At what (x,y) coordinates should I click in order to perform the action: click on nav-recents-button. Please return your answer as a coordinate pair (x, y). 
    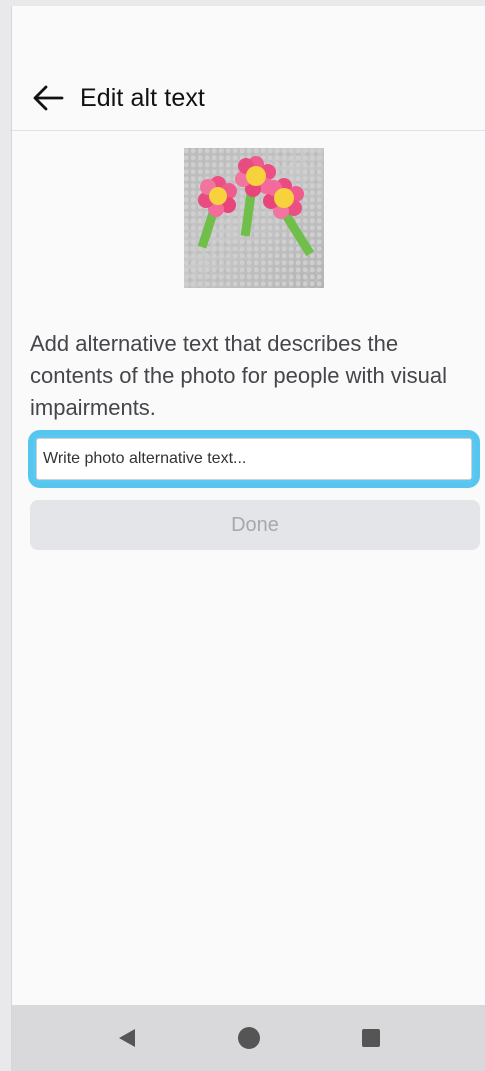
    Looking at the image, I should click on (371, 1038).